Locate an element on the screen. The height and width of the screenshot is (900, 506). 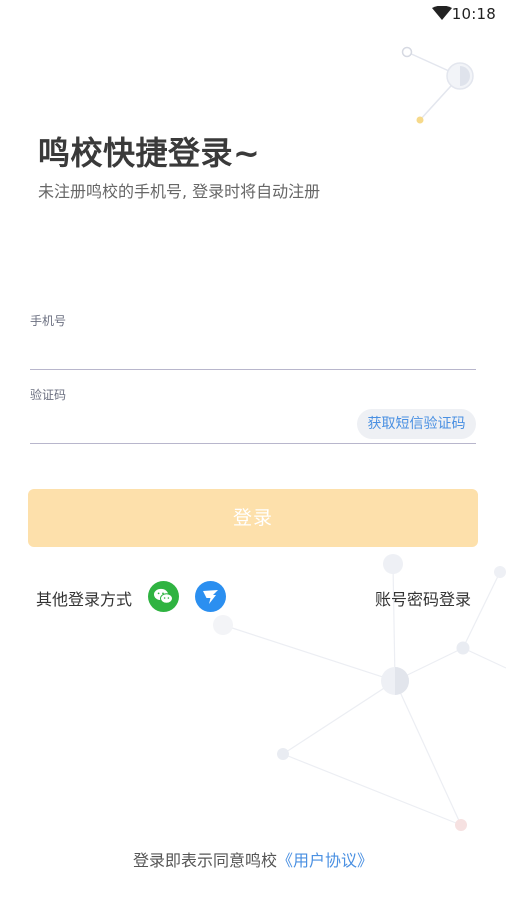
wifi-icon is located at coordinates (442, 13).